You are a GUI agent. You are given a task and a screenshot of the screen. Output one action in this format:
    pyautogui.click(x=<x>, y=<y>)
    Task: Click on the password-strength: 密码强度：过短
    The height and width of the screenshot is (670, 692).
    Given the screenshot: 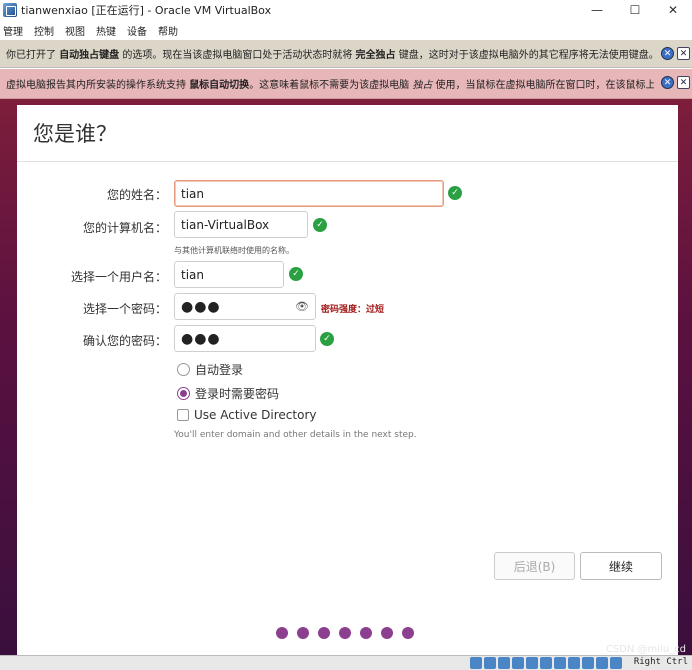 What is the action you would take?
    pyautogui.click(x=353, y=310)
    